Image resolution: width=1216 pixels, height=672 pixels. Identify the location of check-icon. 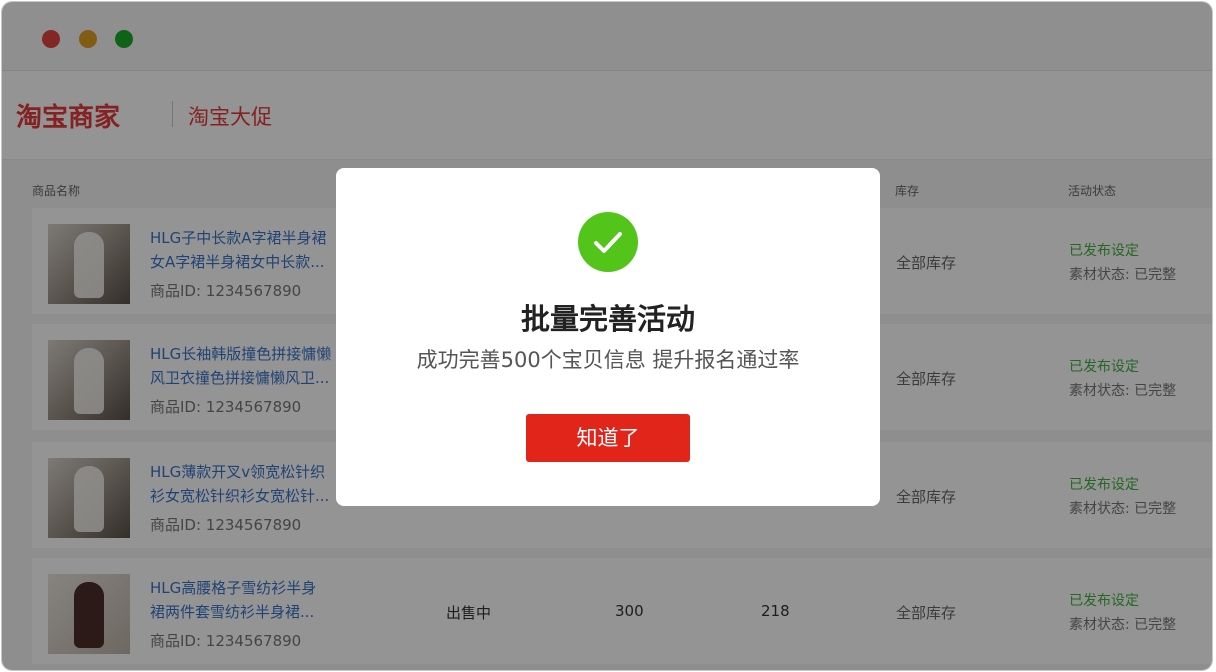
(608, 242).